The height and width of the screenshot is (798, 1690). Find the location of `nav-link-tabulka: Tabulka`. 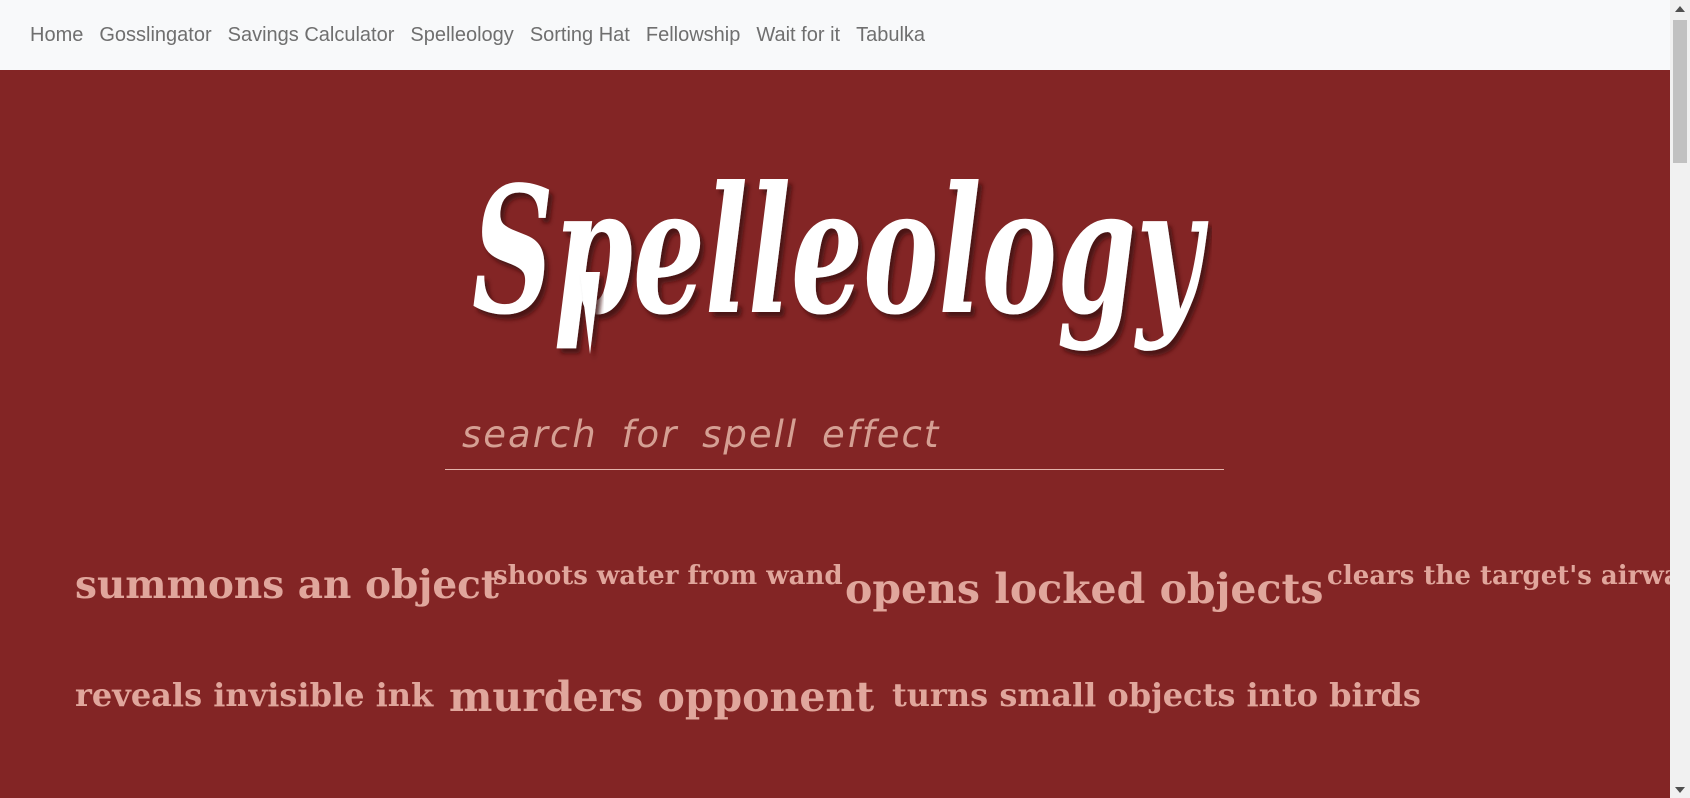

nav-link-tabulka: Tabulka is located at coordinates (890, 35).